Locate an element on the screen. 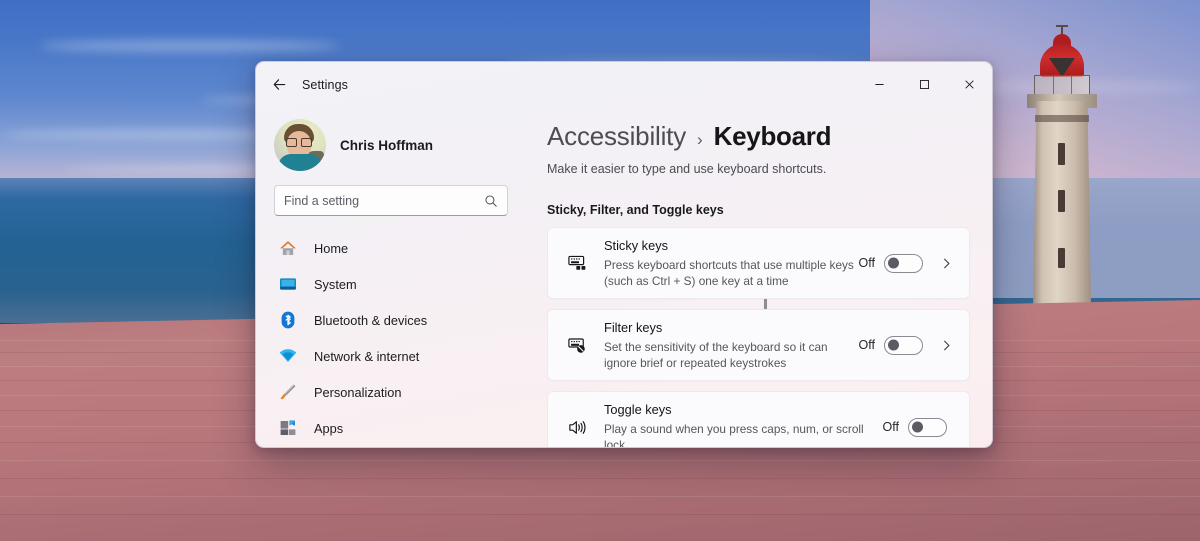  apps-icon is located at coordinates (288, 428).